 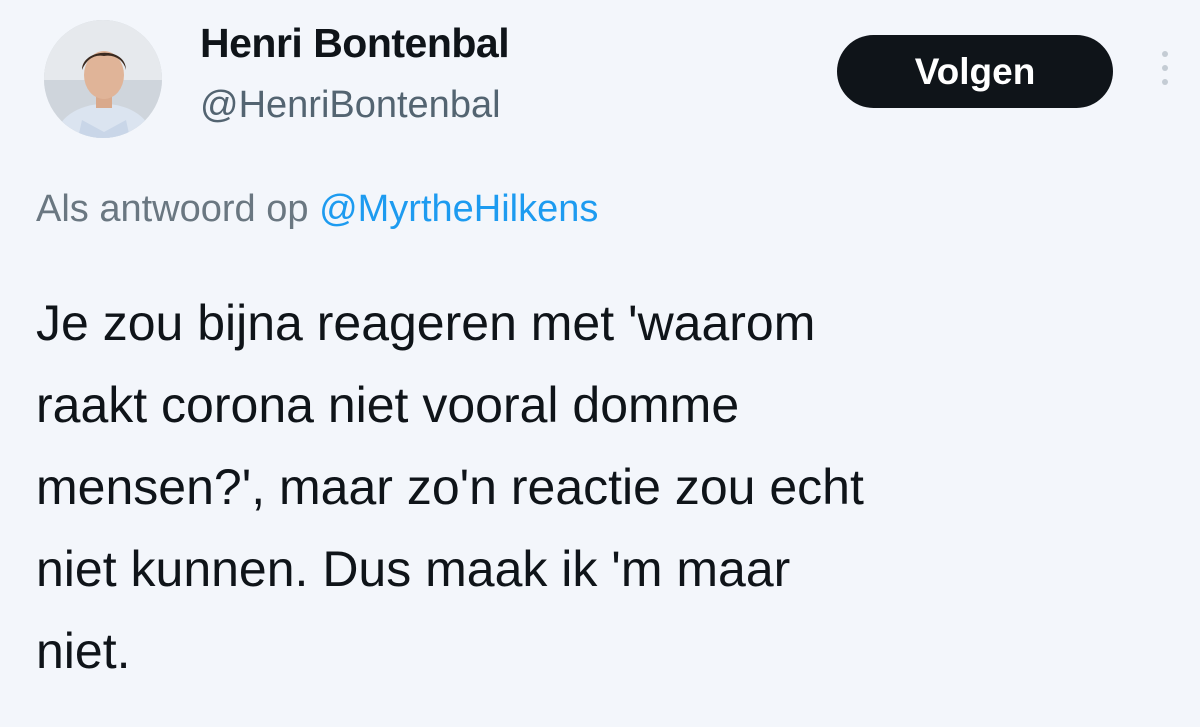 I want to click on reply-context: Als antwoord op @MyrtheHilkens, so click(x=317, y=209).